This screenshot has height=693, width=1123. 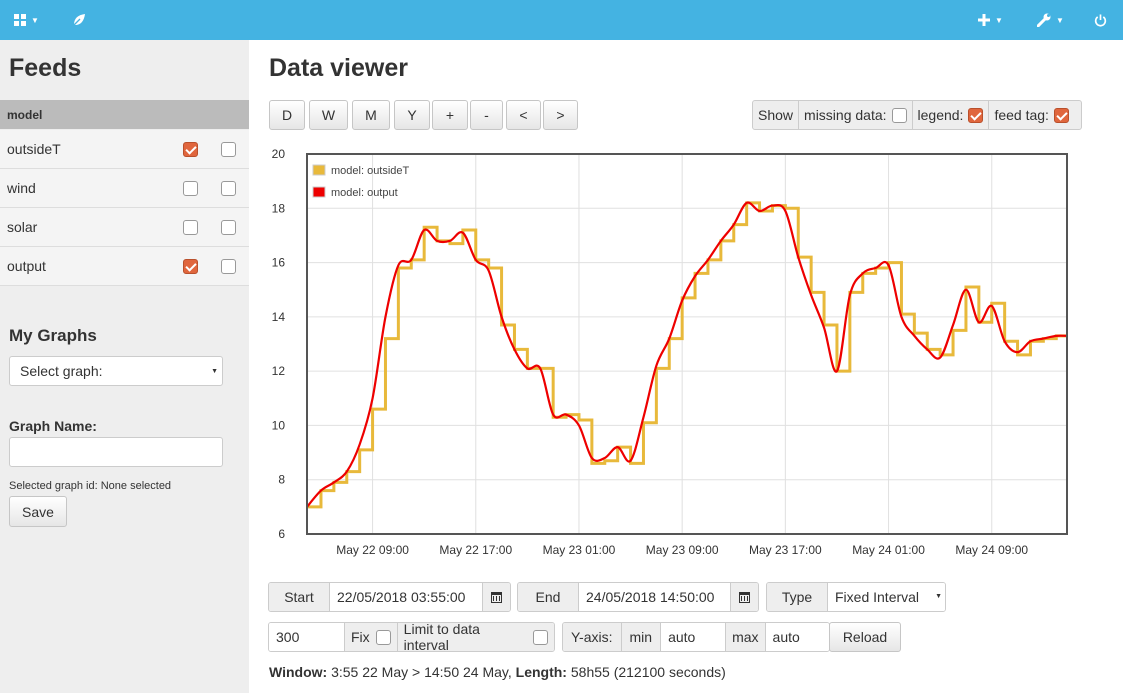 I want to click on x-tick-label: May 24 01:00, so click(x=888, y=550).